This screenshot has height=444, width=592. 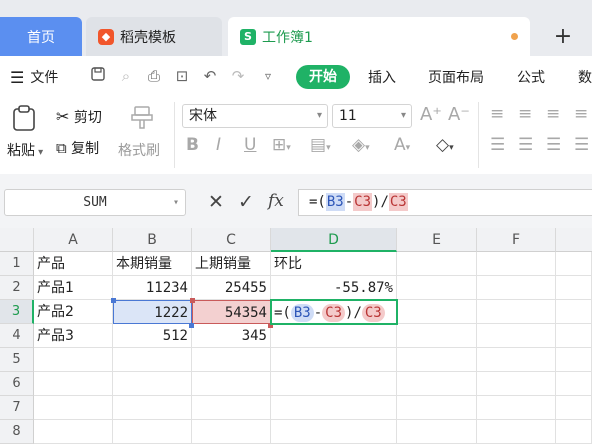 What do you see at coordinates (516, 240) in the screenshot?
I see `column-header-f: F` at bounding box center [516, 240].